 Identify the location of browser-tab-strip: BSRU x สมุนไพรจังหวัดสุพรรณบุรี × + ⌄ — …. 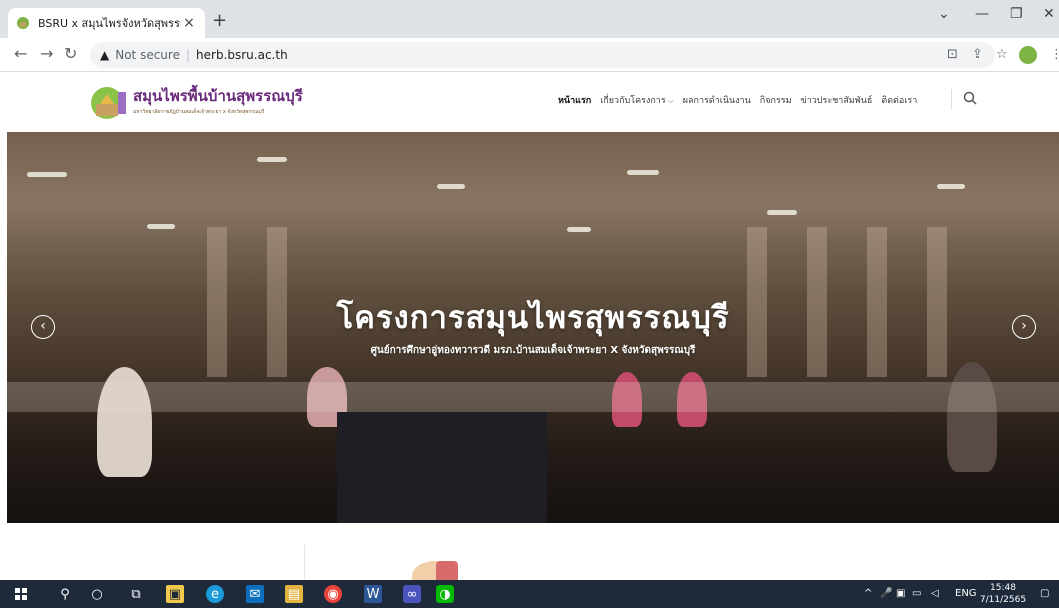
(529, 19).